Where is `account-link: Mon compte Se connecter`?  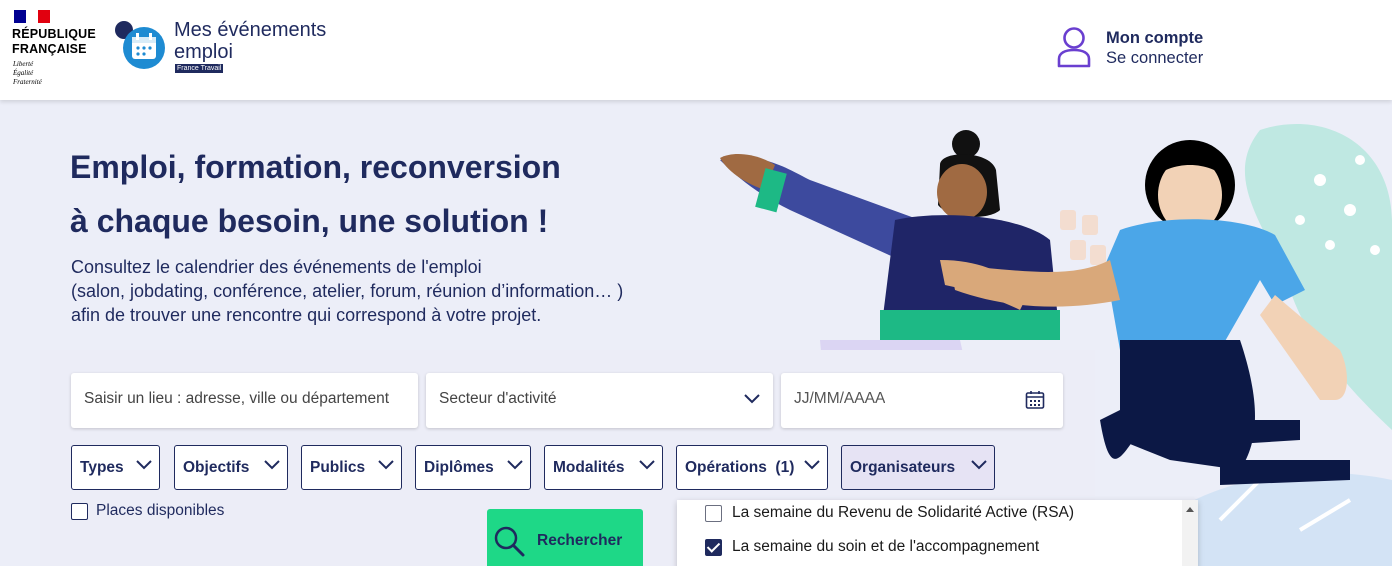 account-link: Mon compte Se connecter is located at coordinates (1146, 50).